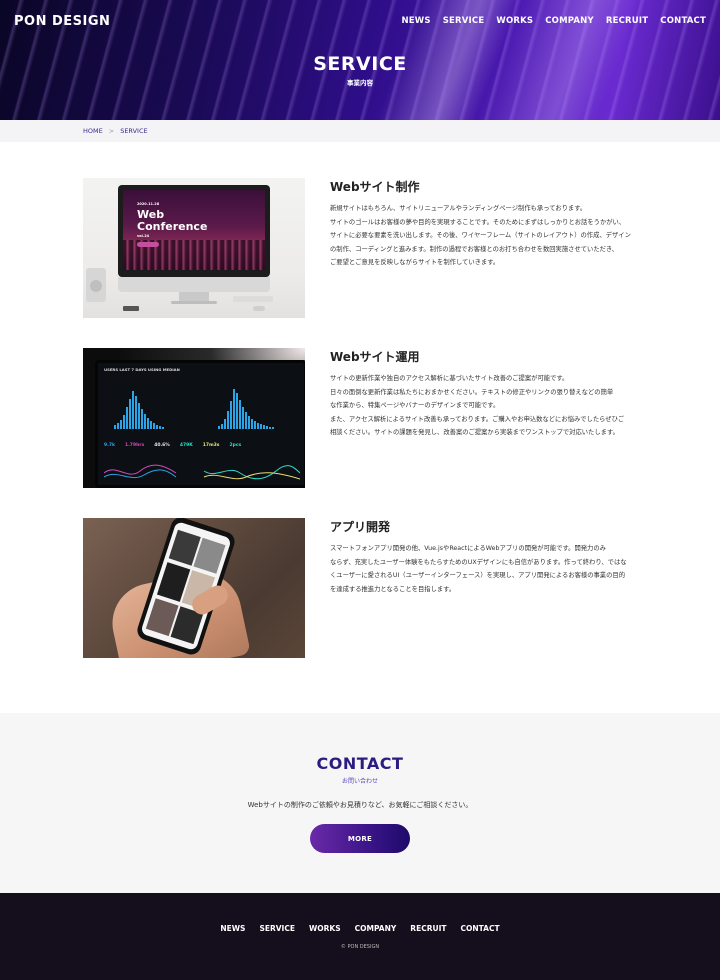 The width and height of the screenshot is (720, 980). Describe the element at coordinates (142, 369) in the screenshot. I see `dashboard-title: USERS LAST 7 DAYS USING MEDIAN` at that location.